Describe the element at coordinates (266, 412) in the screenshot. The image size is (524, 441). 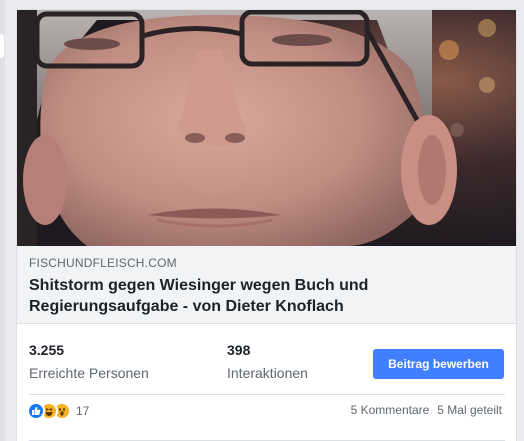
I see `post-footer: 17 5 Kommentare 5 Mal geteilt` at that location.